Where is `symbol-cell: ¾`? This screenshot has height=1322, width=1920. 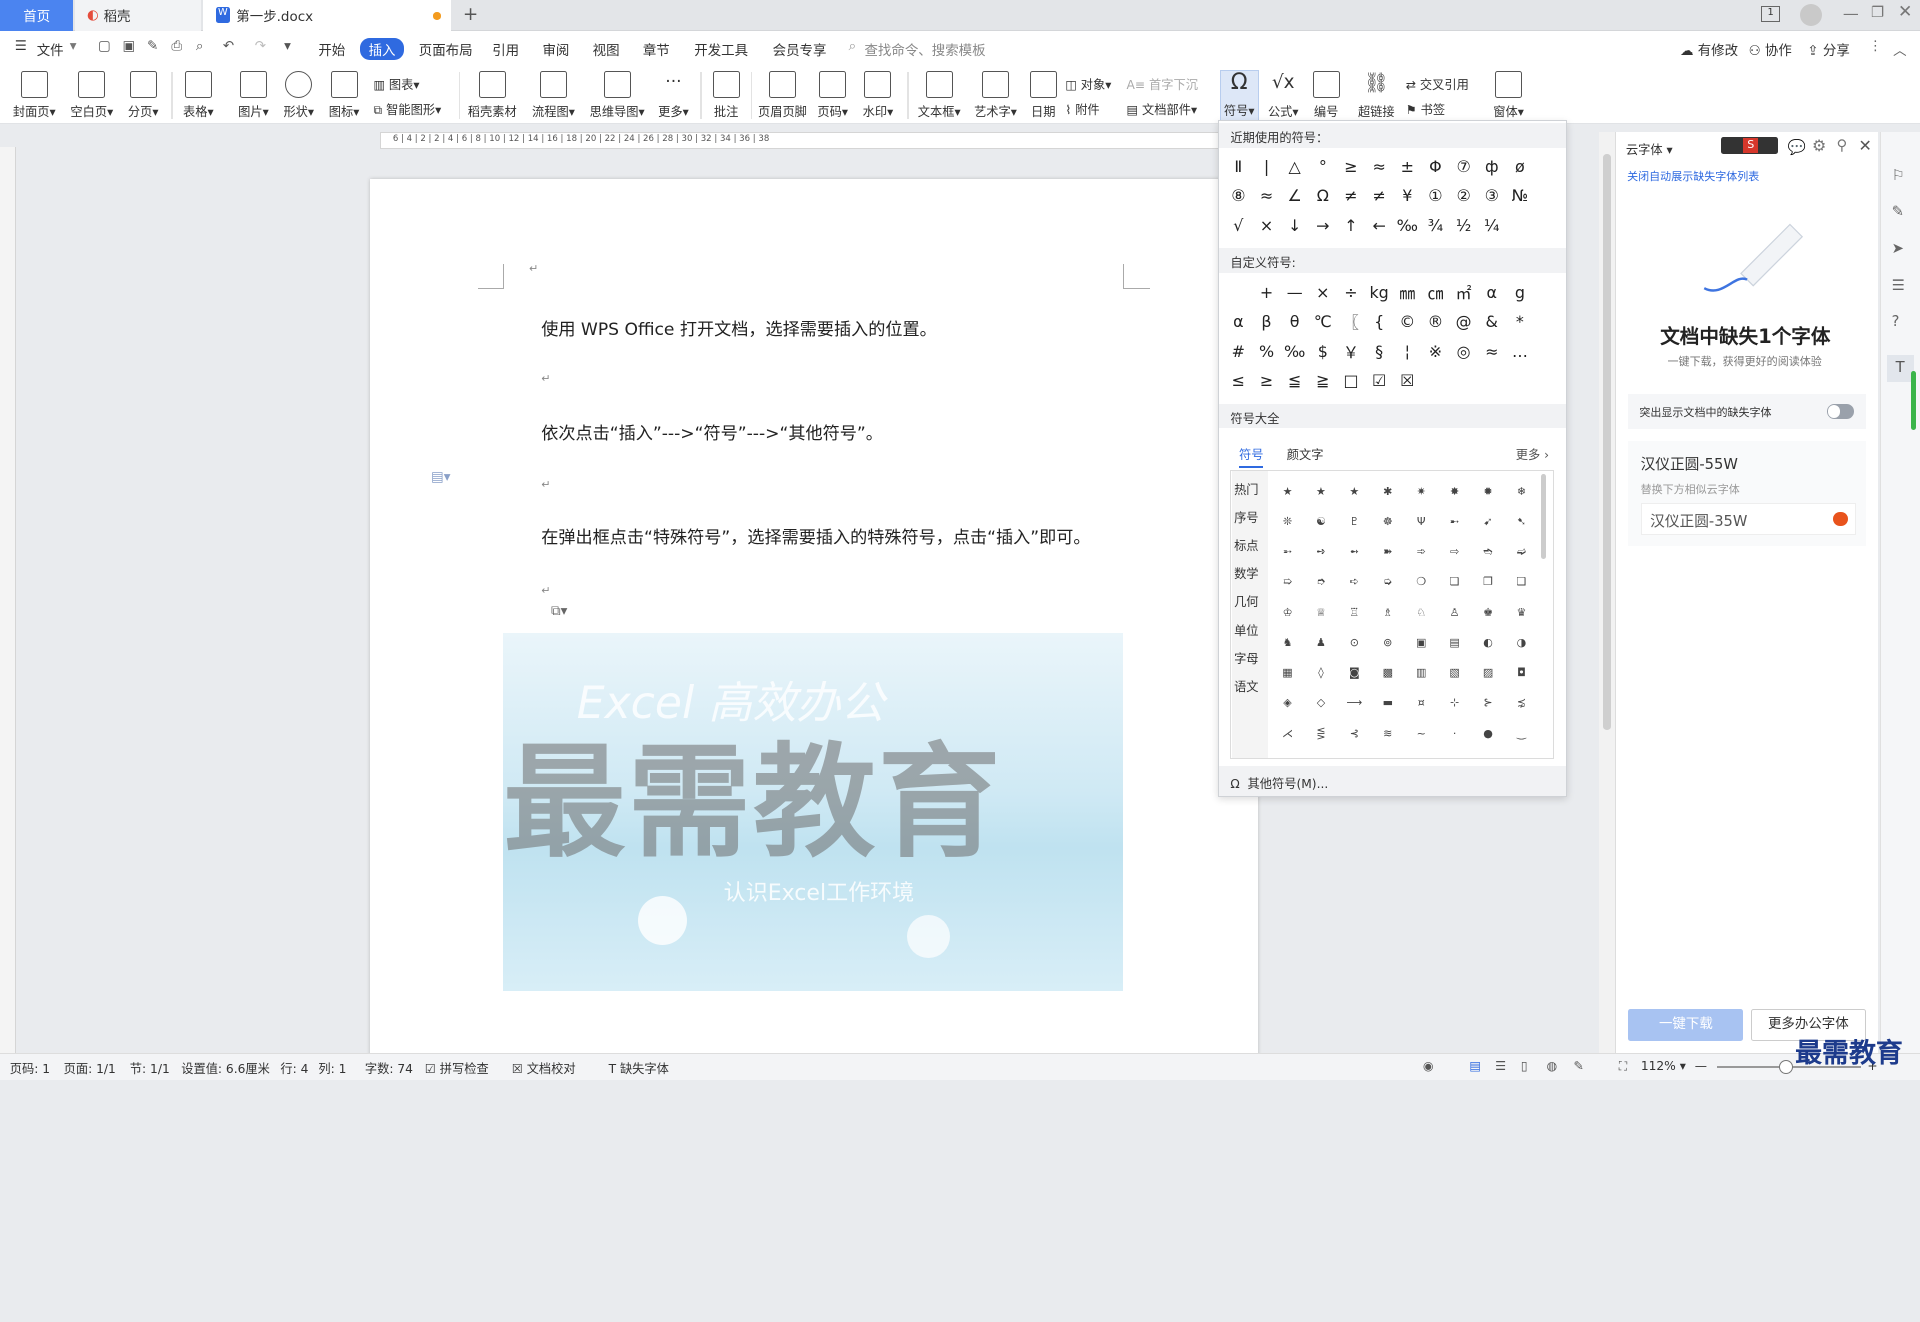 symbol-cell: ¾ is located at coordinates (1435, 224).